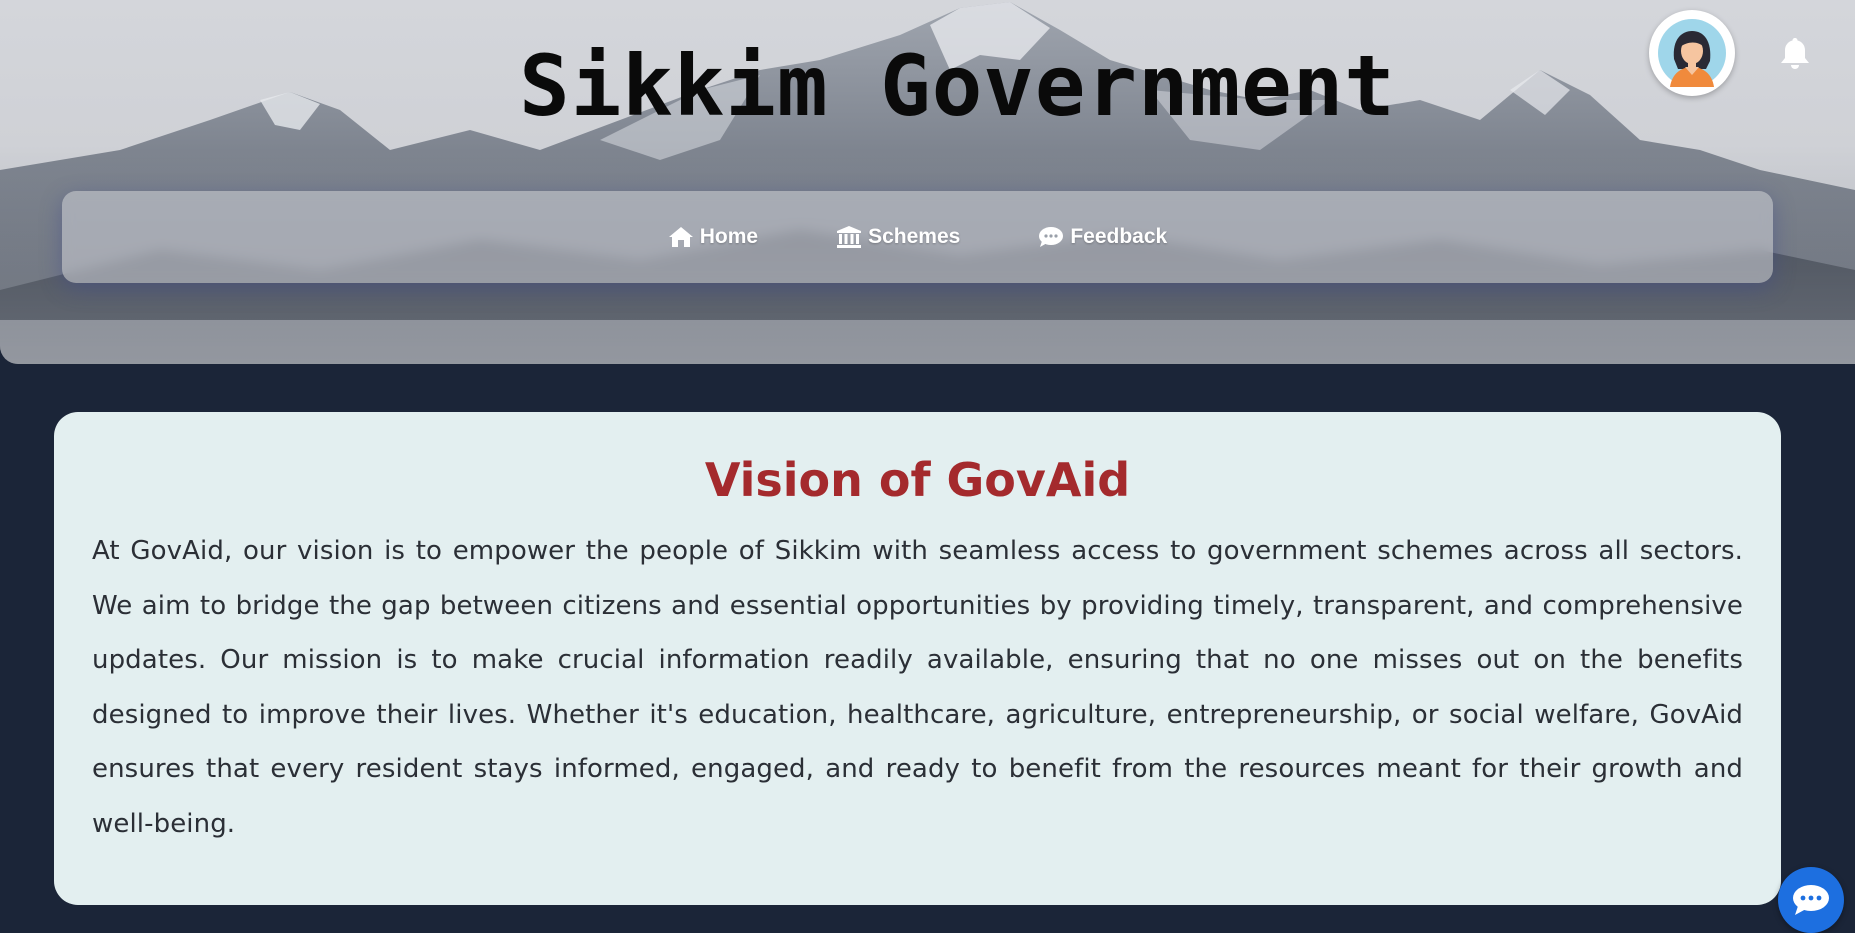 The image size is (1855, 933). I want to click on nav-item-schemes: Schemes, so click(898, 237).